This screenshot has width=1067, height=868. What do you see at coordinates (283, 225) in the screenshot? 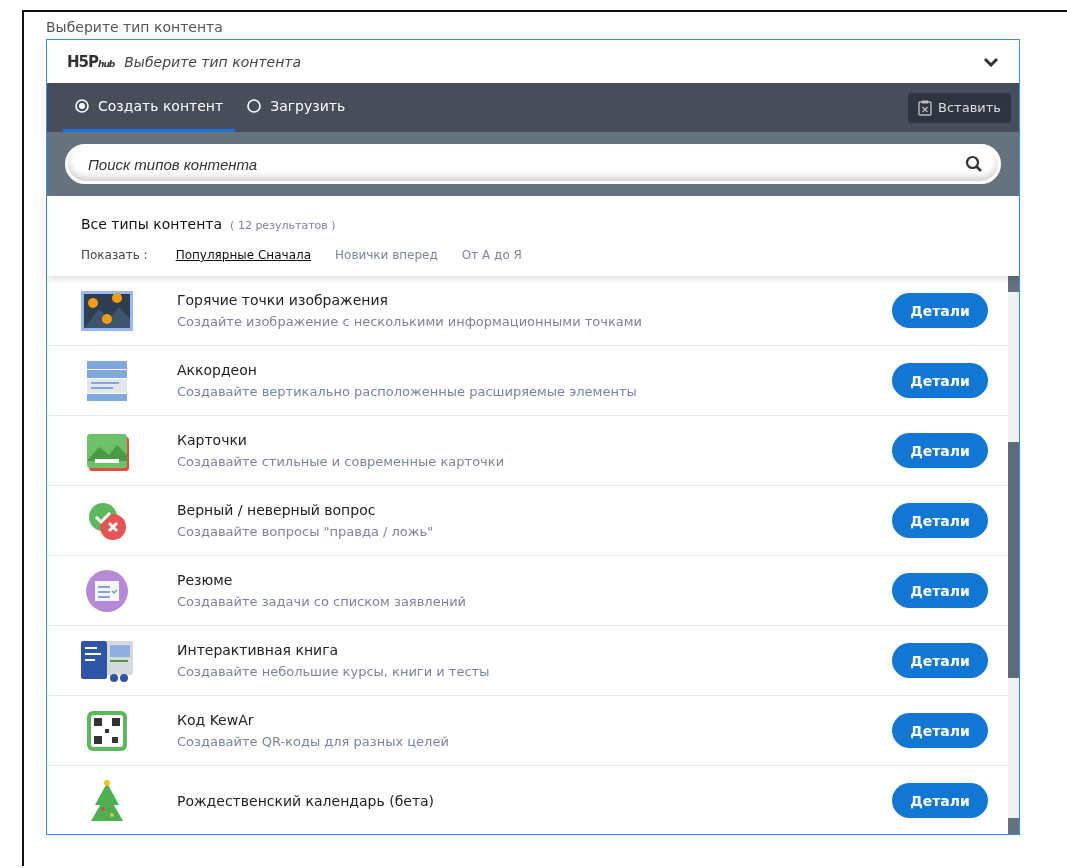
I see `results-count: ( 12 результатов )` at bounding box center [283, 225].